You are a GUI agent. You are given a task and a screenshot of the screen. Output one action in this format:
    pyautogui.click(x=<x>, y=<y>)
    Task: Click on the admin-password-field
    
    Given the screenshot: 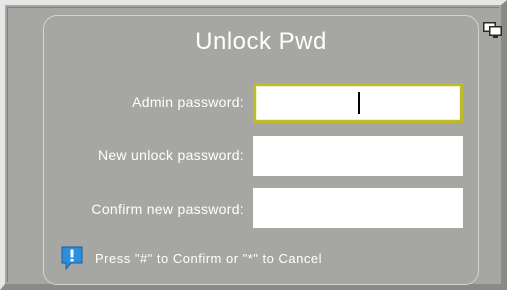 What is the action you would take?
    pyautogui.click(x=358, y=103)
    